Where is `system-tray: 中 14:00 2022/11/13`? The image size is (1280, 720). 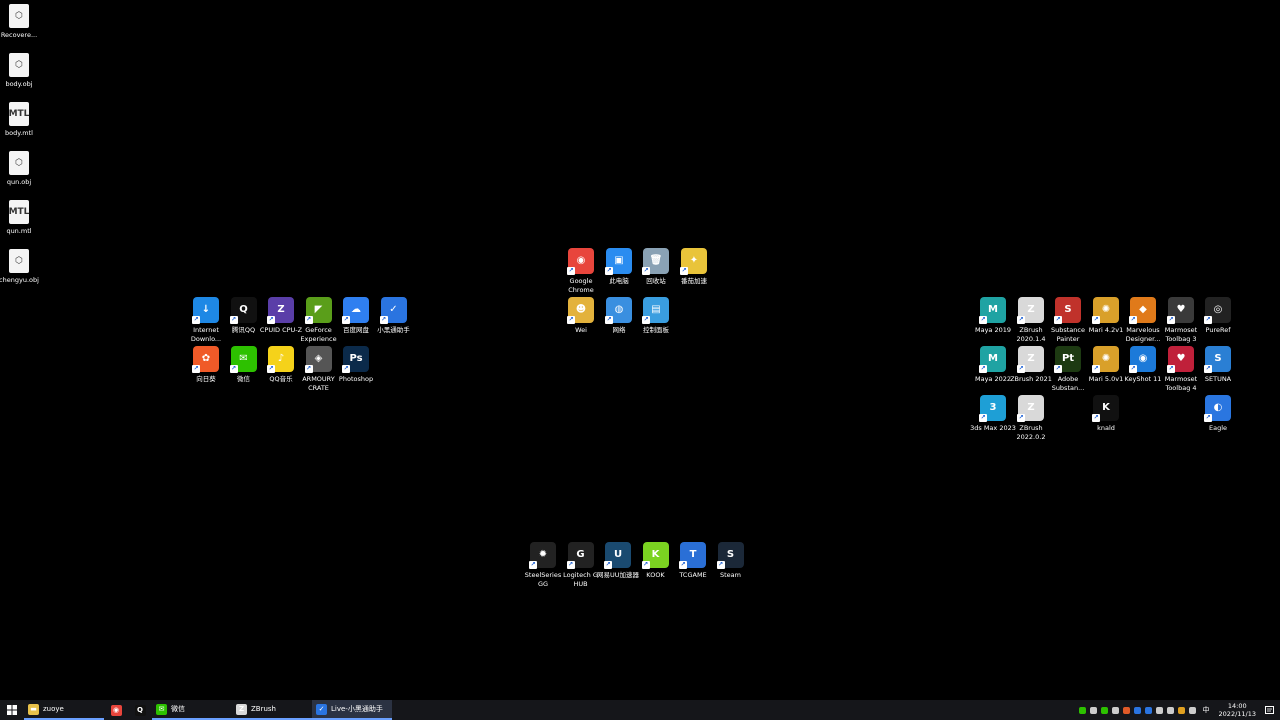
system-tray: 中 14:00 2022/11/13 is located at coordinates (1179, 710).